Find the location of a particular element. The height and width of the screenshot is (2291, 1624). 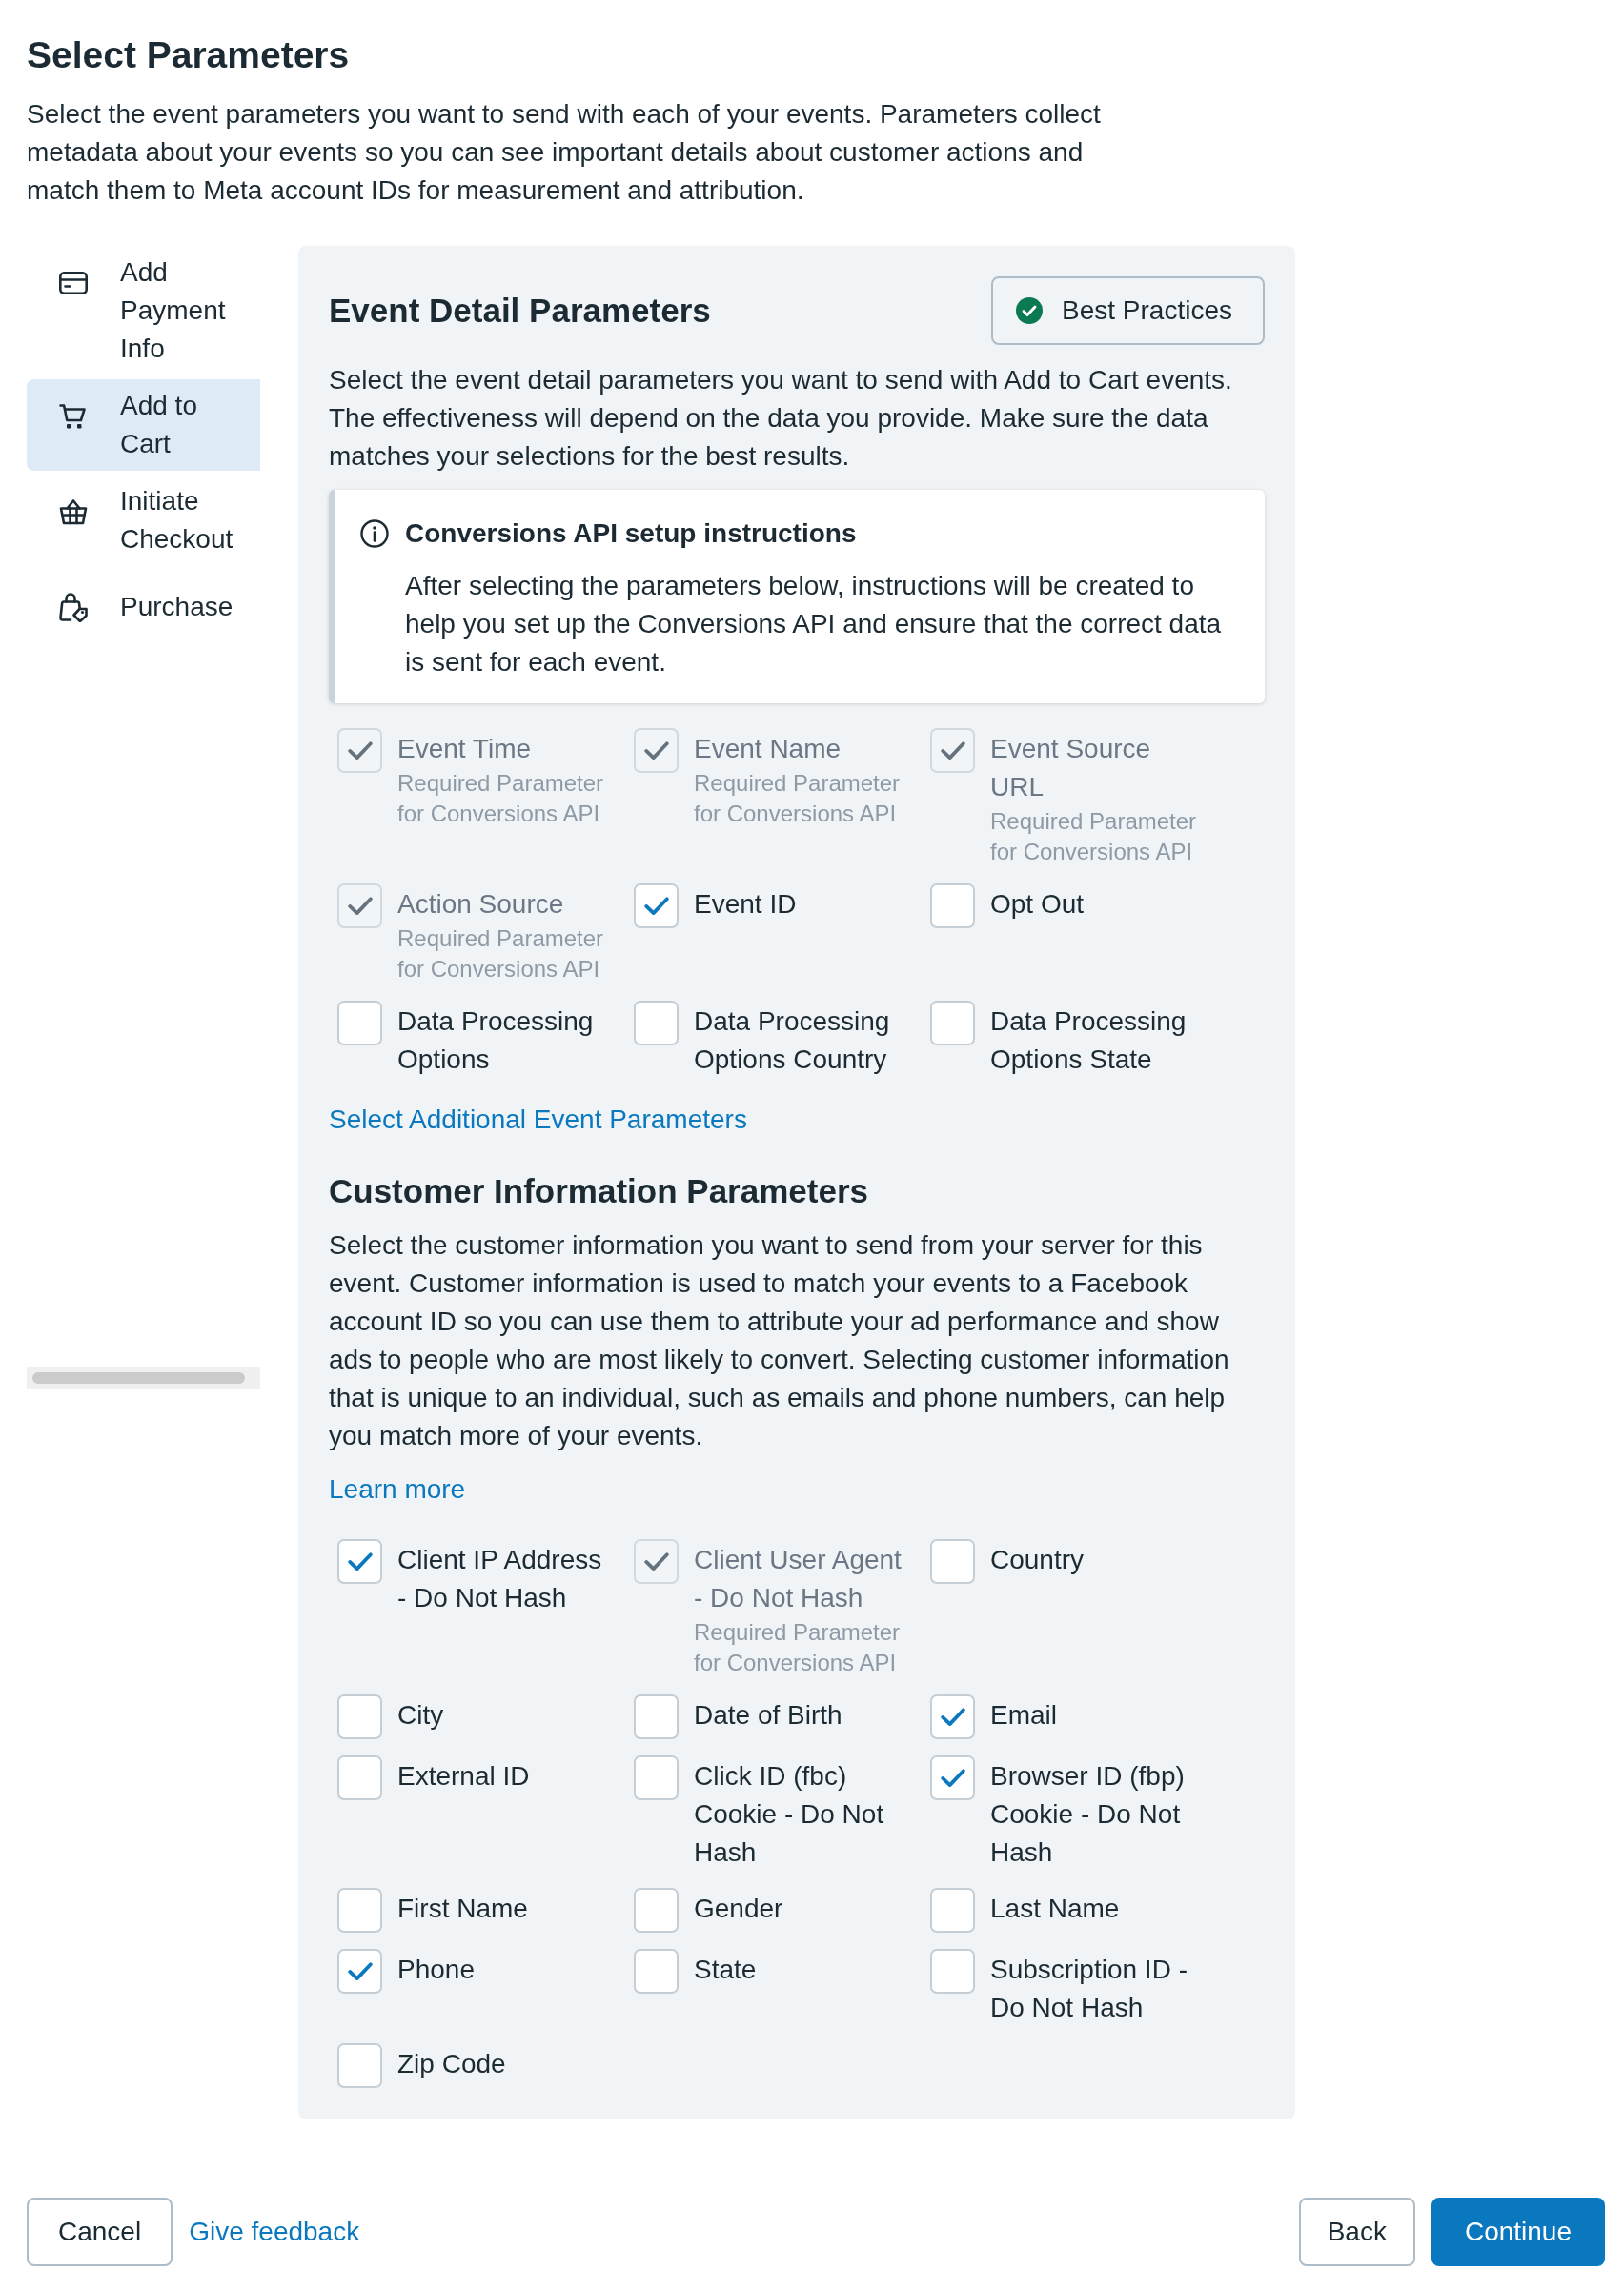

notice-title: Conversions API setup instructions is located at coordinates (631, 534).